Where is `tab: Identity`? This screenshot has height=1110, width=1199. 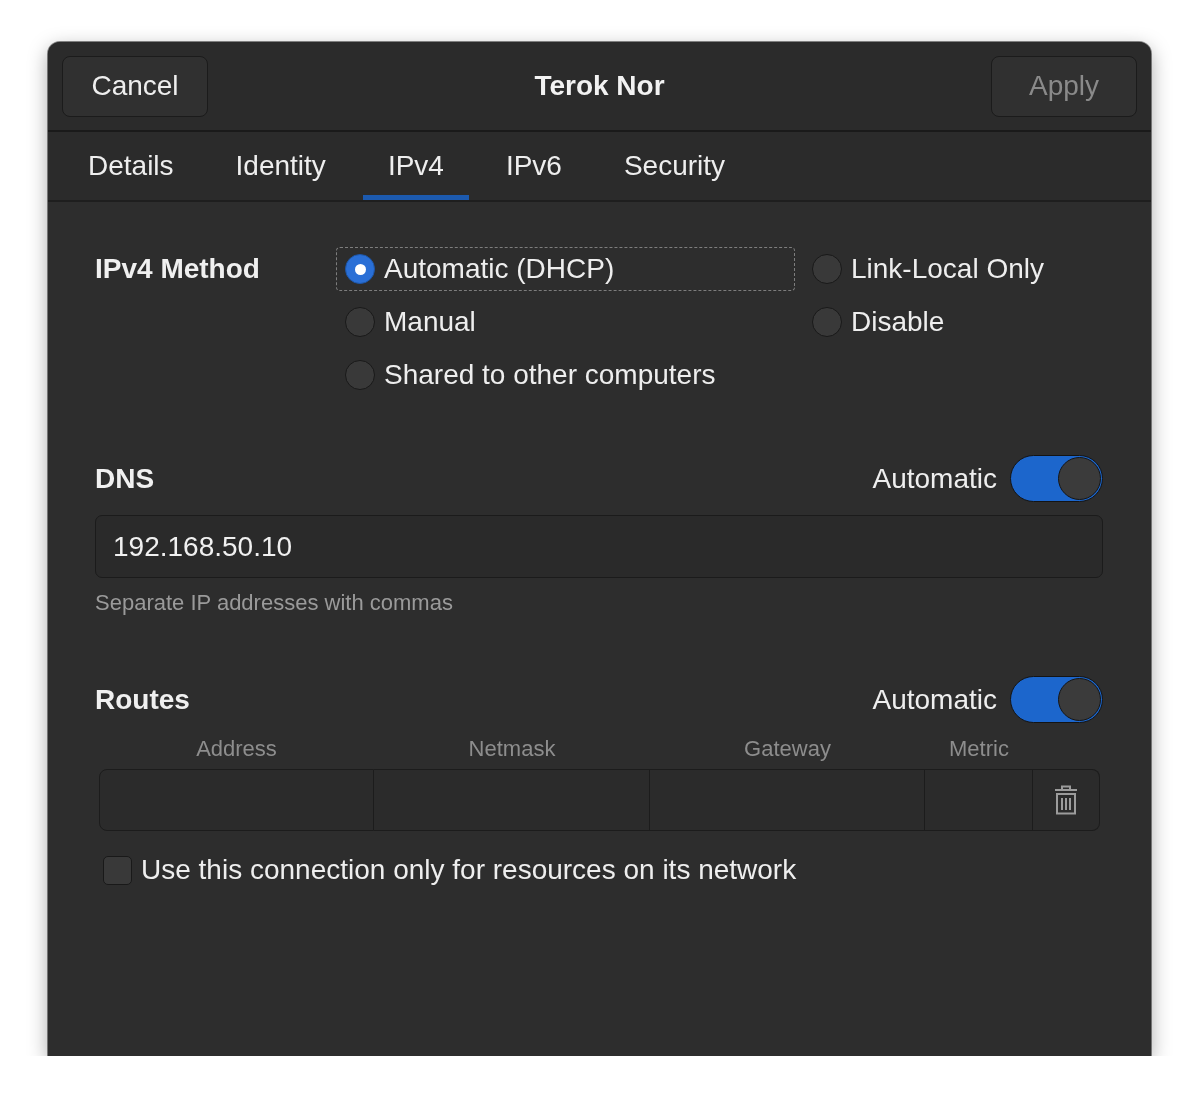 tab: Identity is located at coordinates (280, 166).